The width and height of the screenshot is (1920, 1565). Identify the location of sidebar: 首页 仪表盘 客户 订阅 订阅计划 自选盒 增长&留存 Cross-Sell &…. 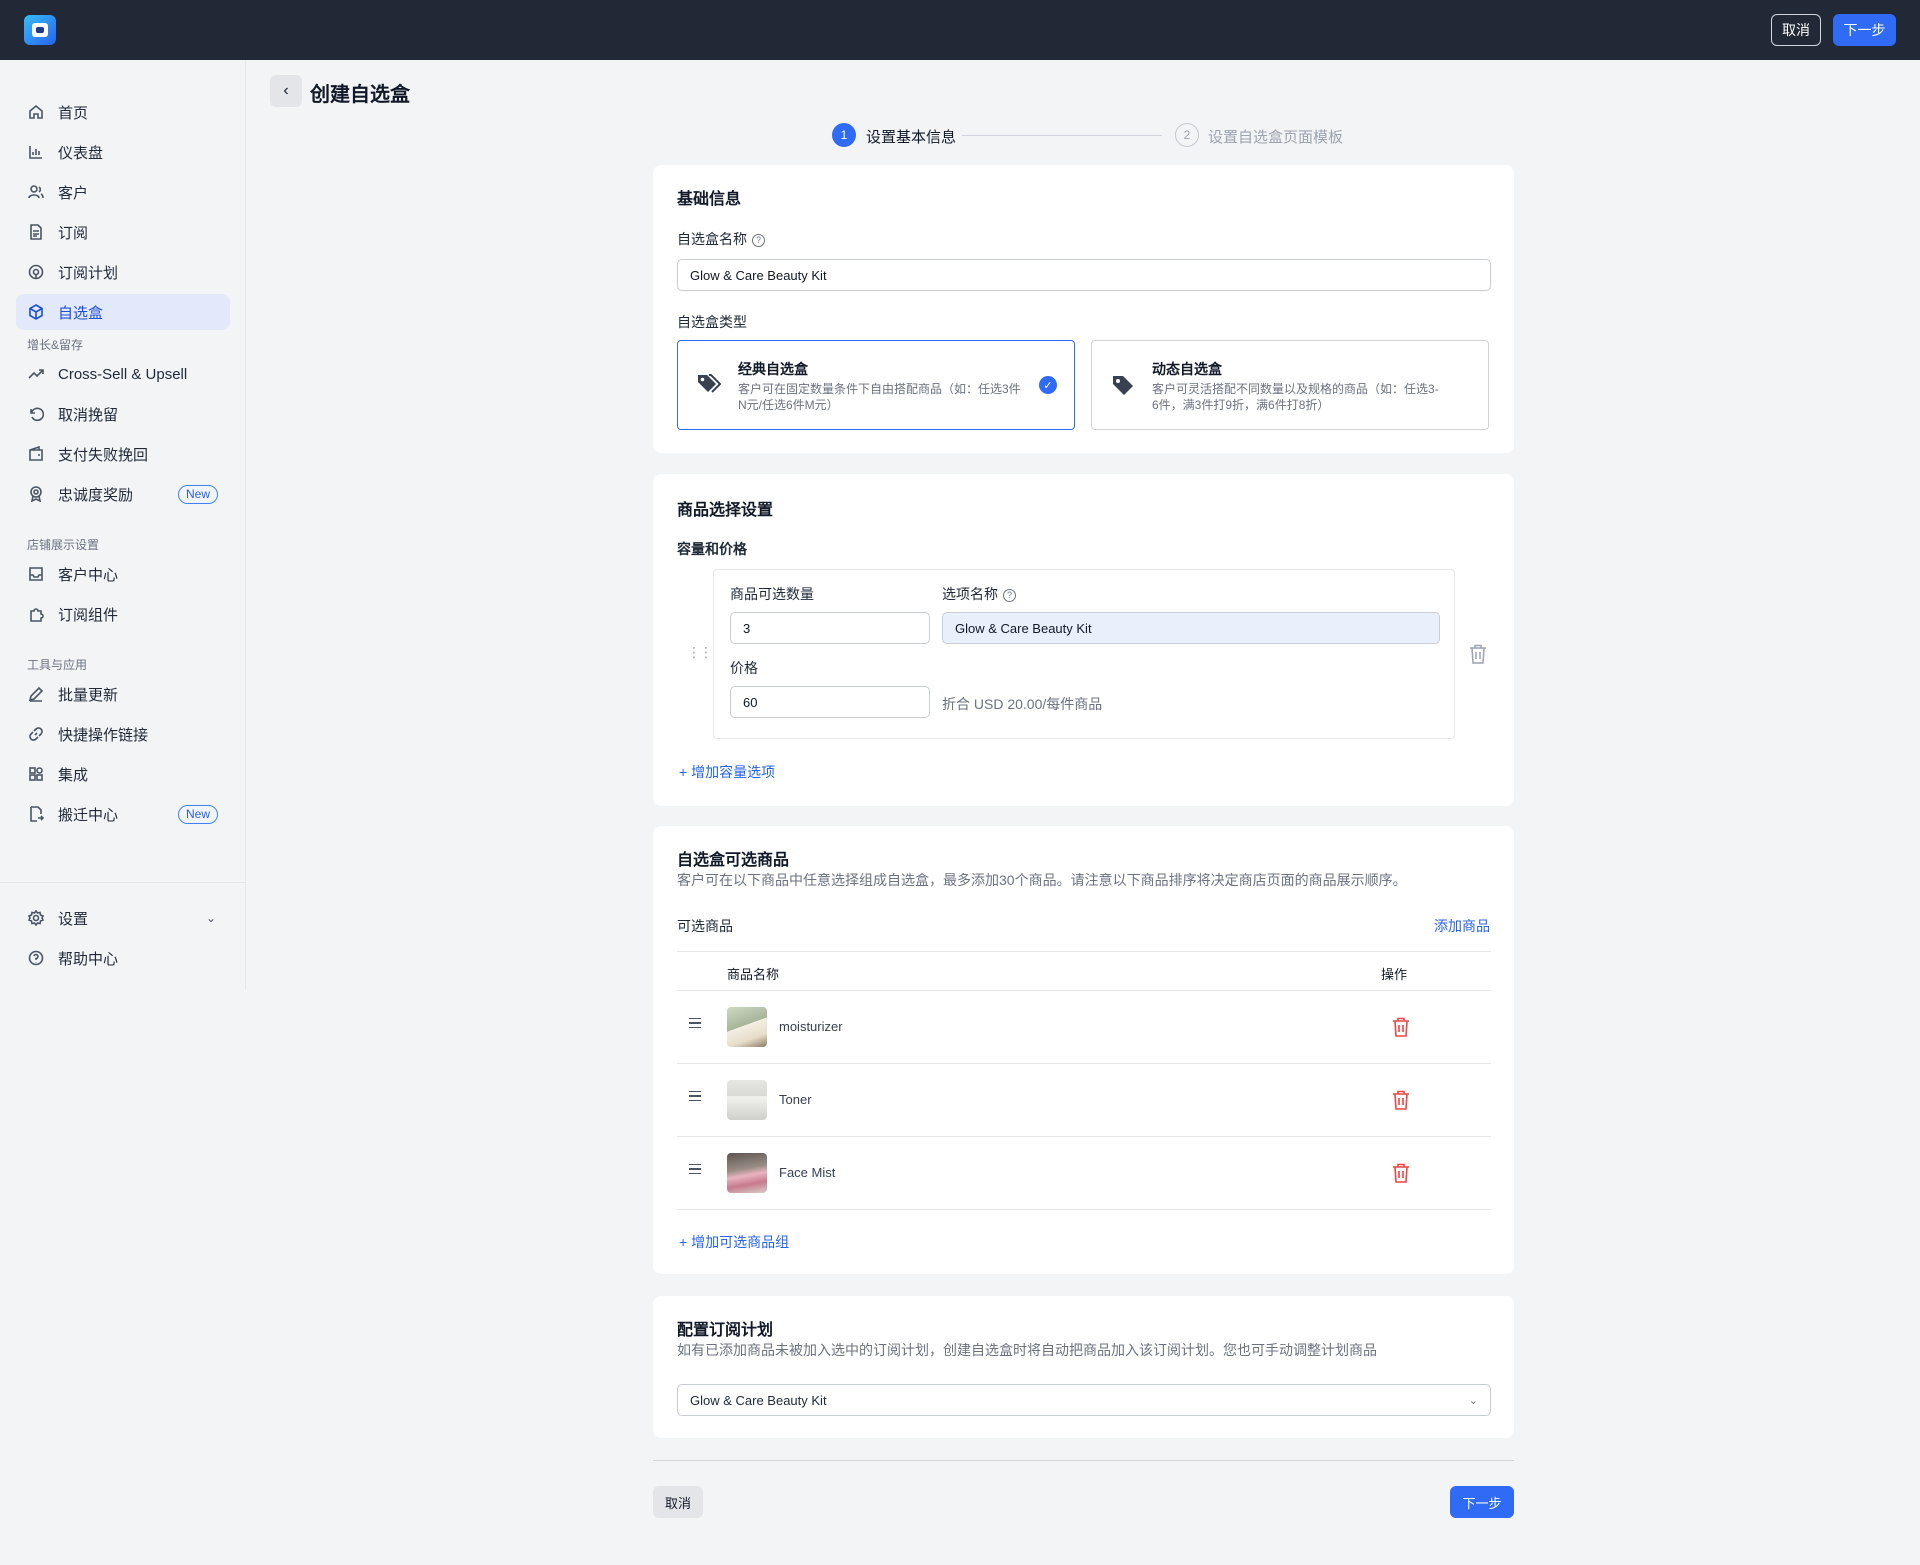
(123, 525).